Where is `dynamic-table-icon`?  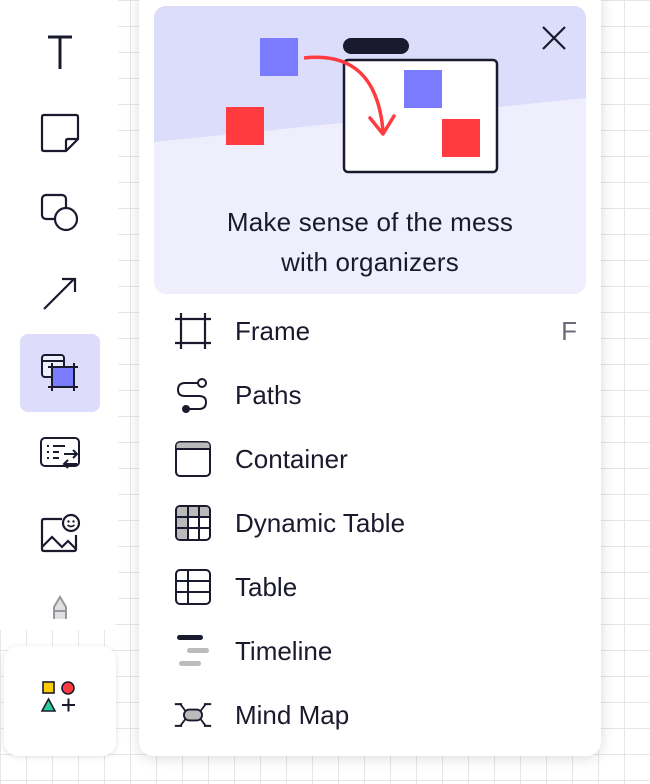 dynamic-table-icon is located at coordinates (193, 523).